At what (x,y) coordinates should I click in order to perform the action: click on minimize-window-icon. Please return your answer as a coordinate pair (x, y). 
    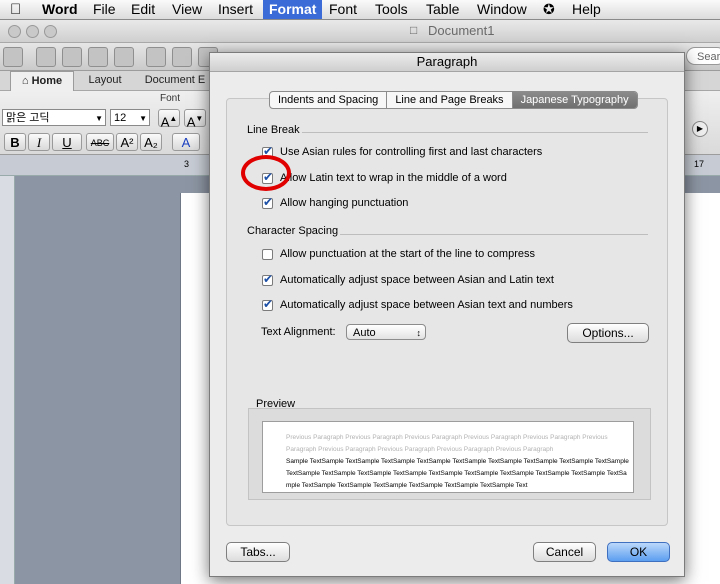
    Looking at the image, I should click on (32, 31).